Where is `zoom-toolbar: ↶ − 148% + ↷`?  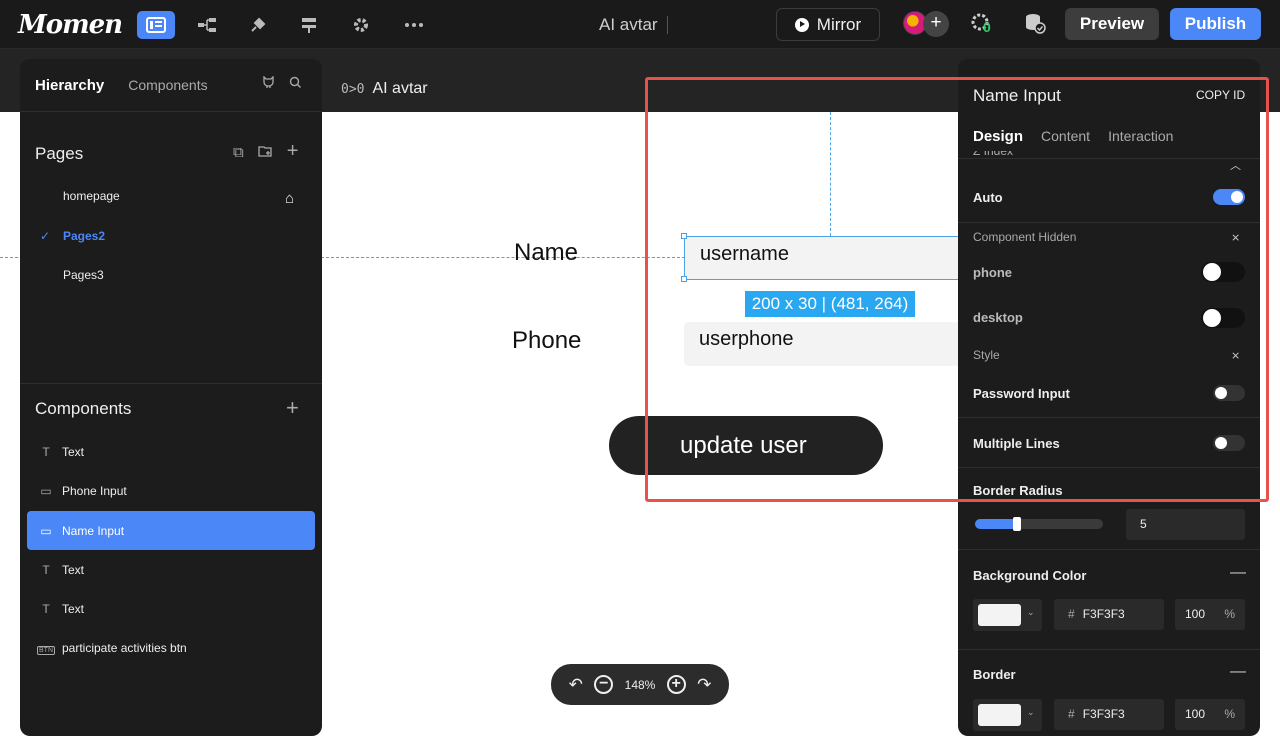 zoom-toolbar: ↶ − 148% + ↷ is located at coordinates (640, 684).